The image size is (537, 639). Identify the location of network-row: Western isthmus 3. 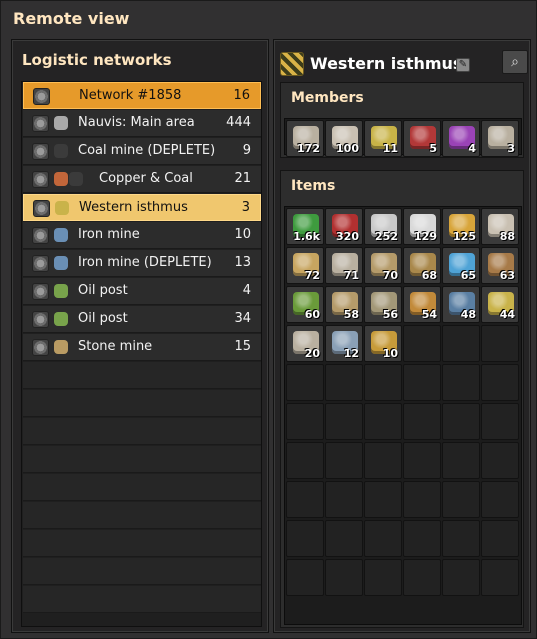
(142, 207).